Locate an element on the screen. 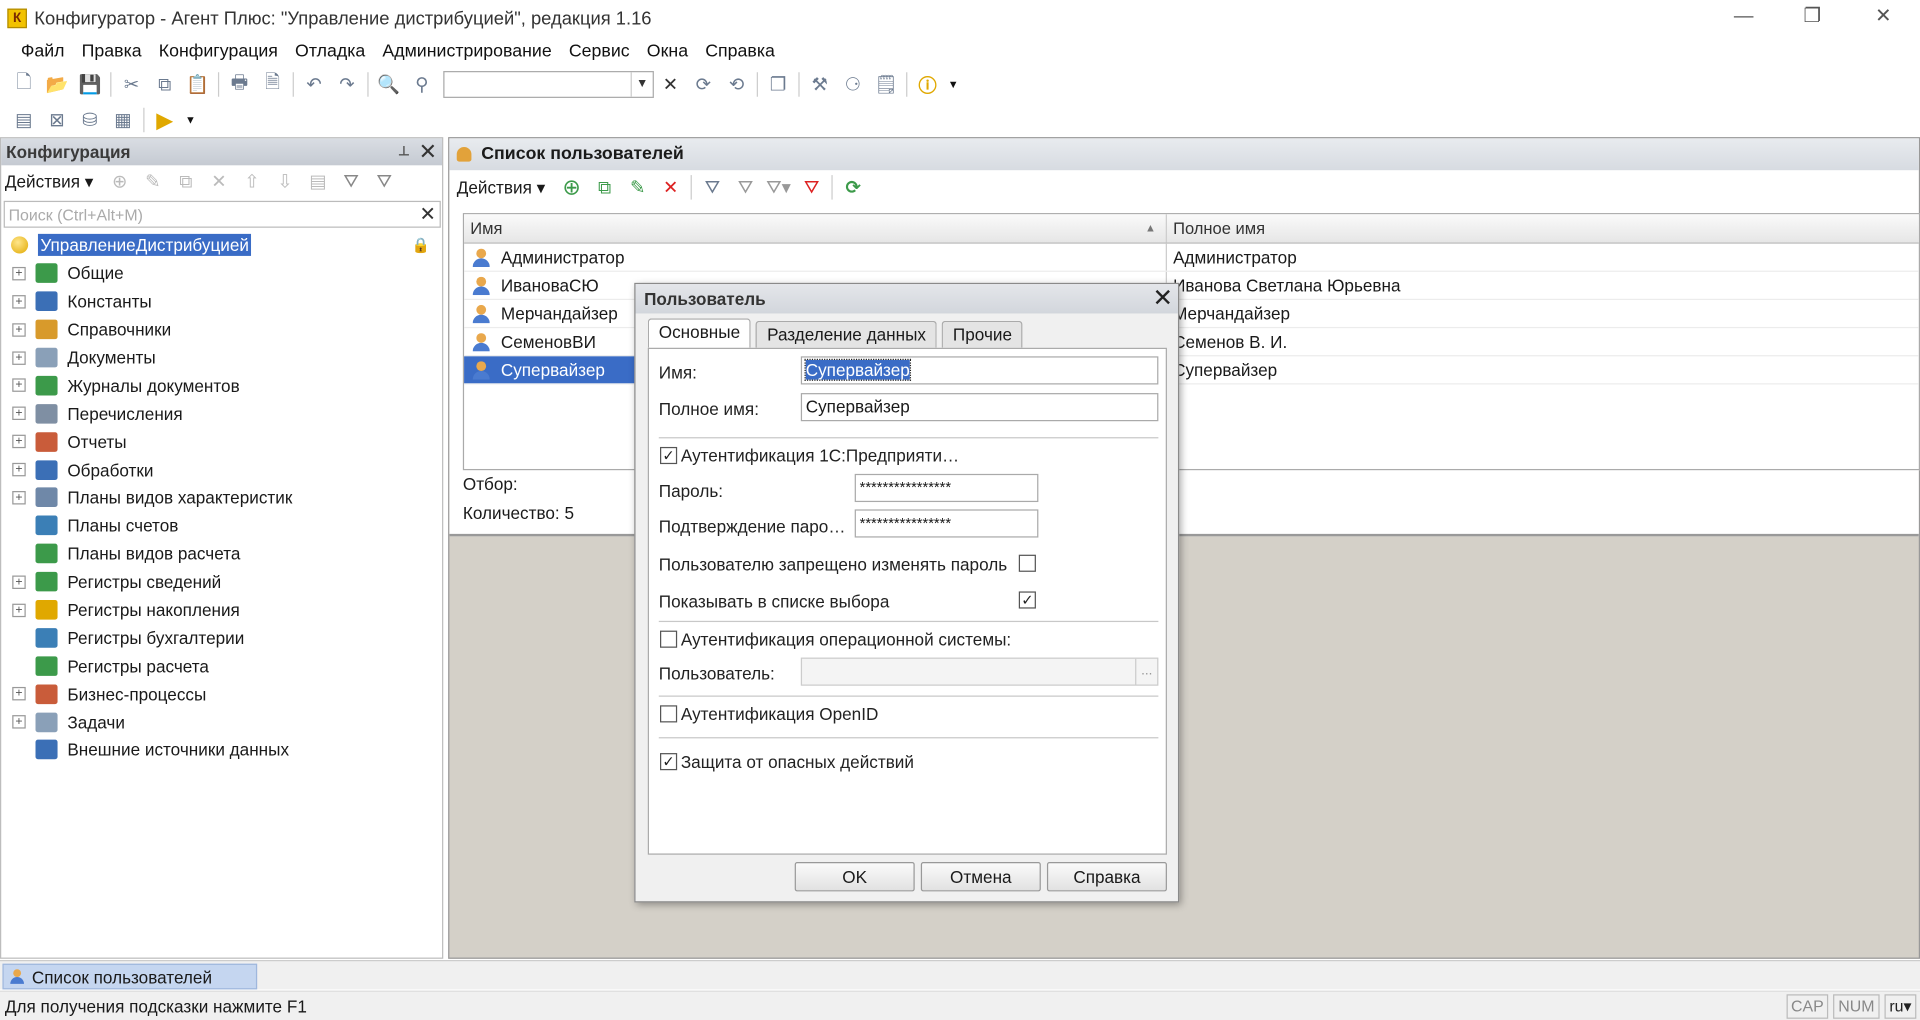 The height and width of the screenshot is (1020, 1920). add-user-icon: ⊕ is located at coordinates (571, 187).